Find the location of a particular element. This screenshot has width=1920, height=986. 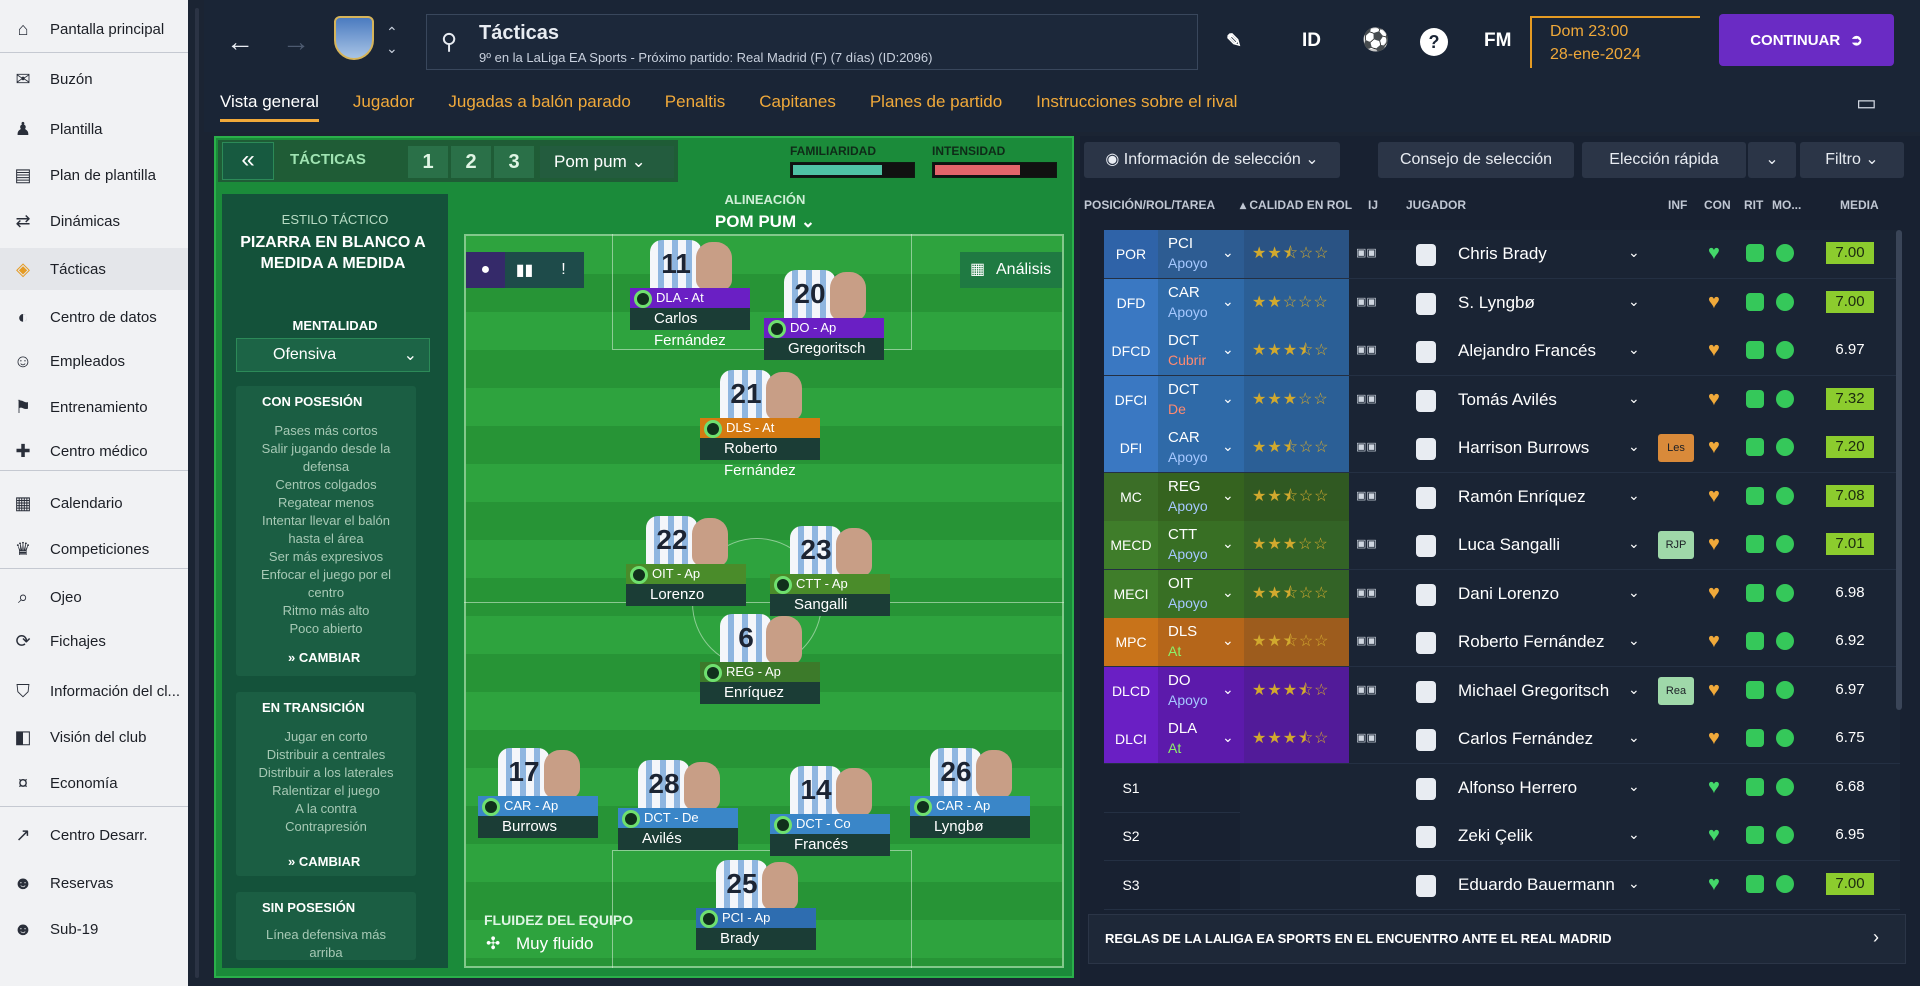

table-row: S3 Eduardo Bauermann ⌄ ♥ 7.00 is located at coordinates (1502, 885).